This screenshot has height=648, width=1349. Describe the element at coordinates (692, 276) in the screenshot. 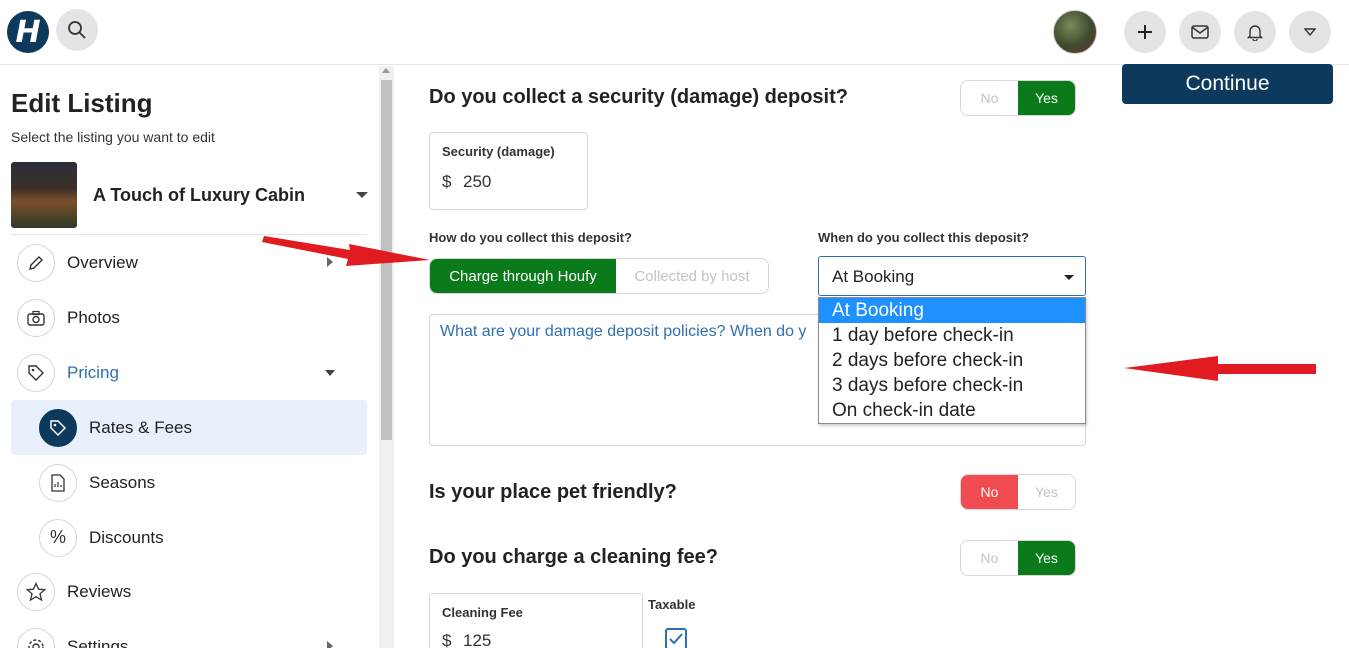

I see `collected-by-host-option: Collected by host` at that location.